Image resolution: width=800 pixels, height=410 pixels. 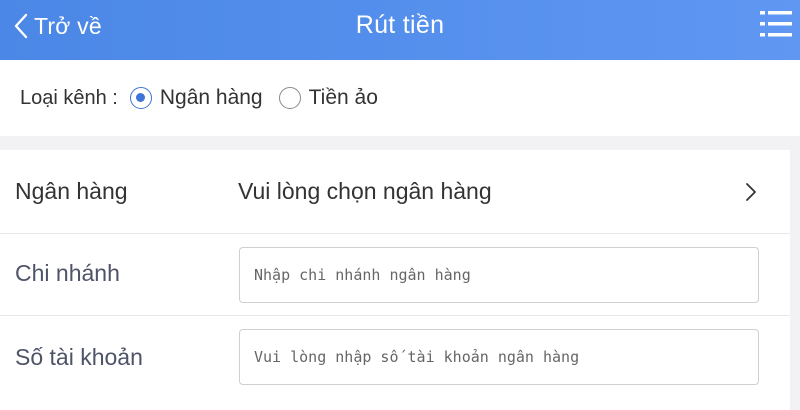 I want to click on account-number-label: Số tài khoản, so click(x=79, y=357).